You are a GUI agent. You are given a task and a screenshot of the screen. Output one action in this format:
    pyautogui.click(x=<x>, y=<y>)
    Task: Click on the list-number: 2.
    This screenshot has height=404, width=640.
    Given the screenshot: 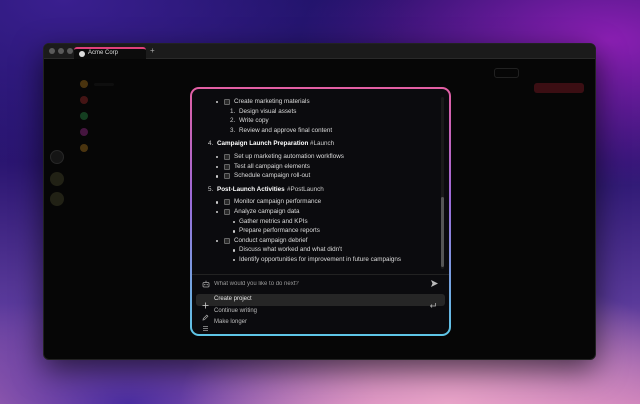 What is the action you would take?
    pyautogui.click(x=233, y=121)
    